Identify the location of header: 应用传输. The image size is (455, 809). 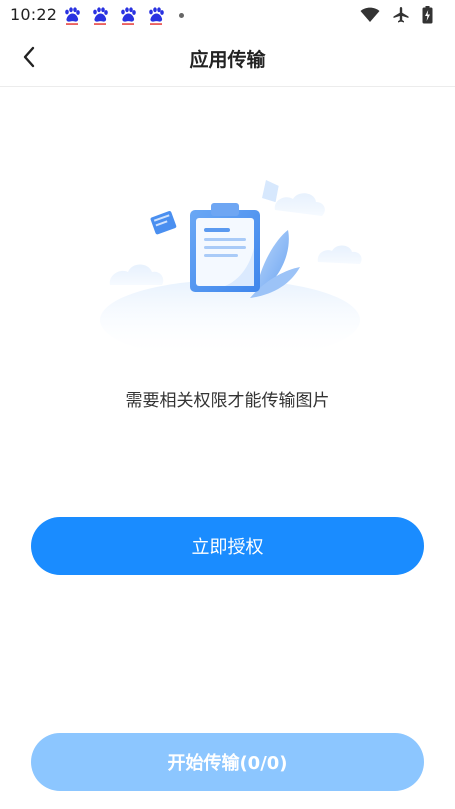
(227, 59).